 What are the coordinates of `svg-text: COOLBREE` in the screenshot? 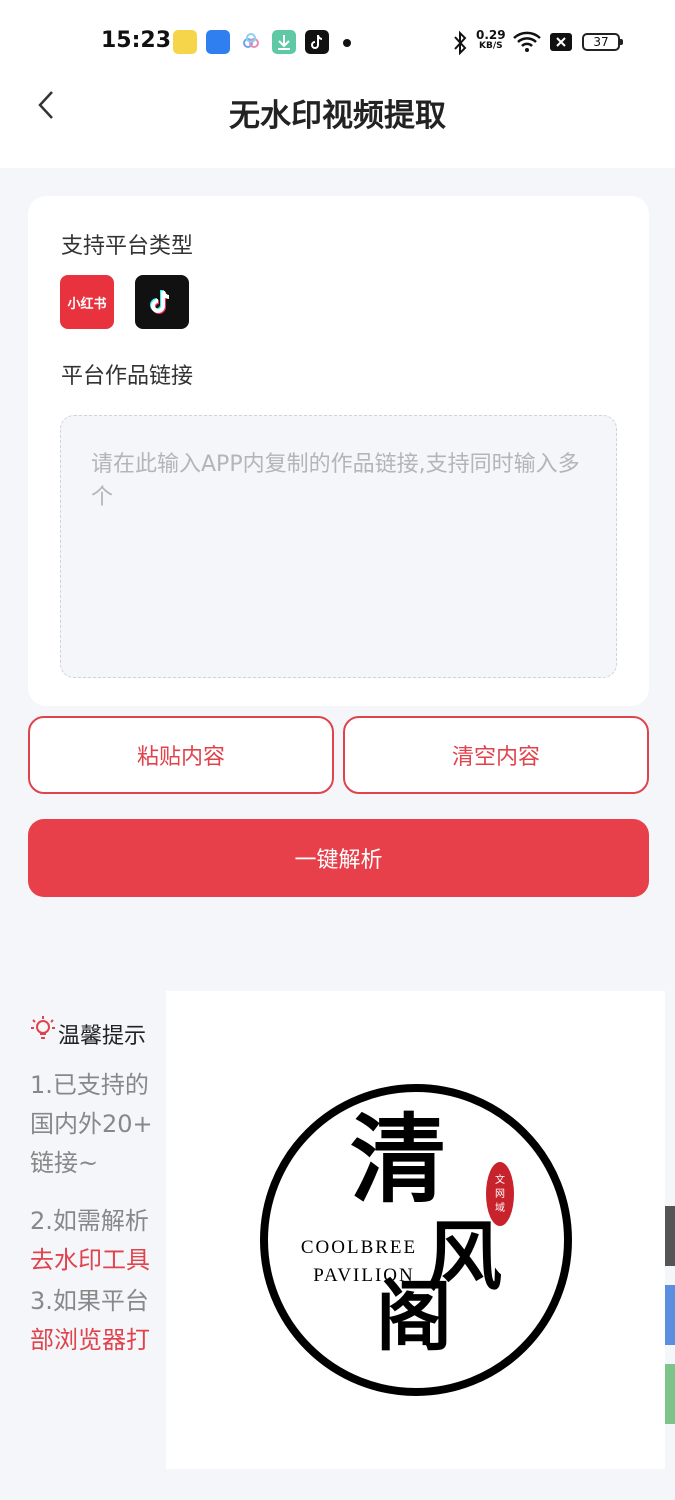 It's located at (359, 1247).